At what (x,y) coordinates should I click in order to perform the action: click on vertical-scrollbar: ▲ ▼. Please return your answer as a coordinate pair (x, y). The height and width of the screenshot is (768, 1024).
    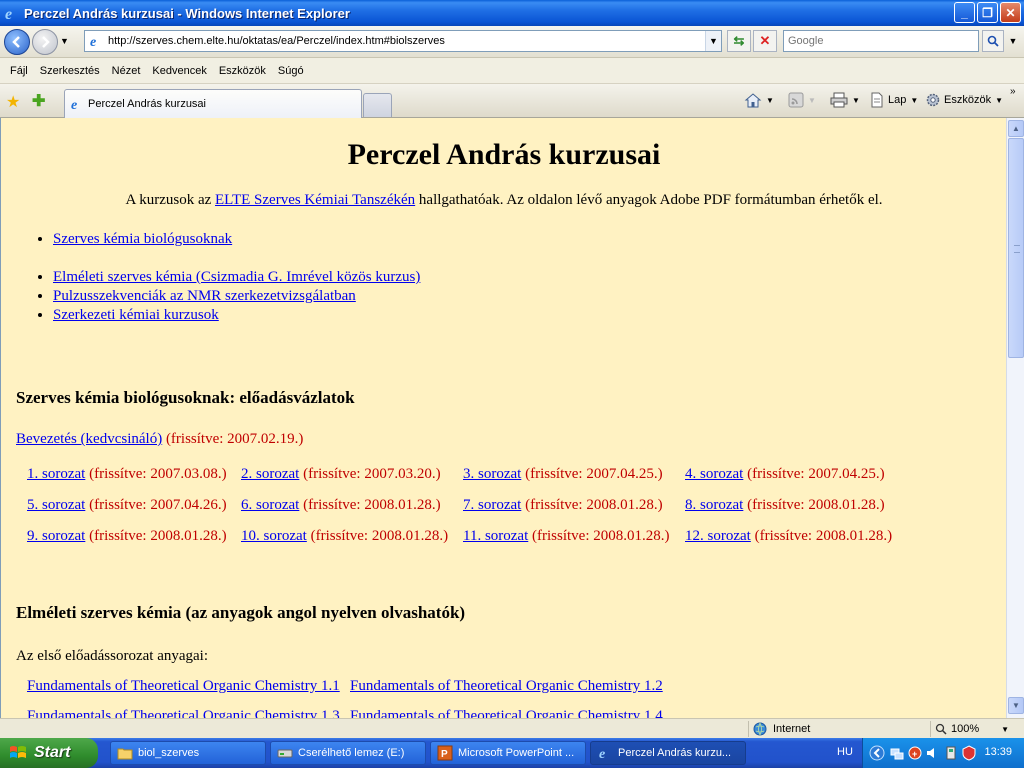
    Looking at the image, I should click on (1015, 418).